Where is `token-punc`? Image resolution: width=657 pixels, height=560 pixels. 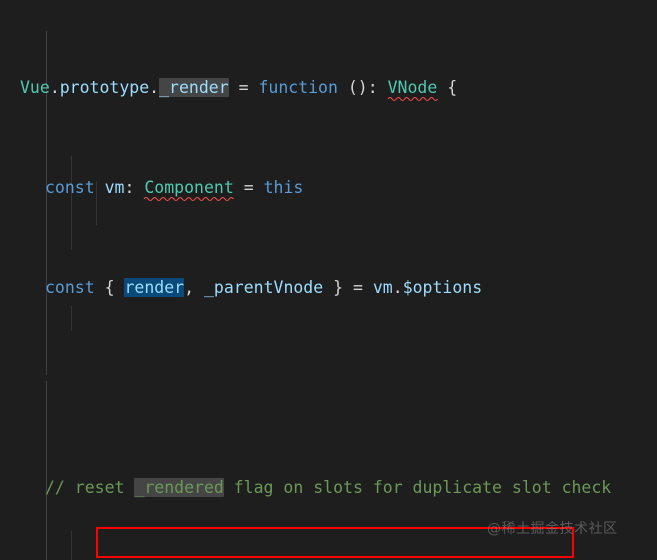
token-punc is located at coordinates (100, 187).